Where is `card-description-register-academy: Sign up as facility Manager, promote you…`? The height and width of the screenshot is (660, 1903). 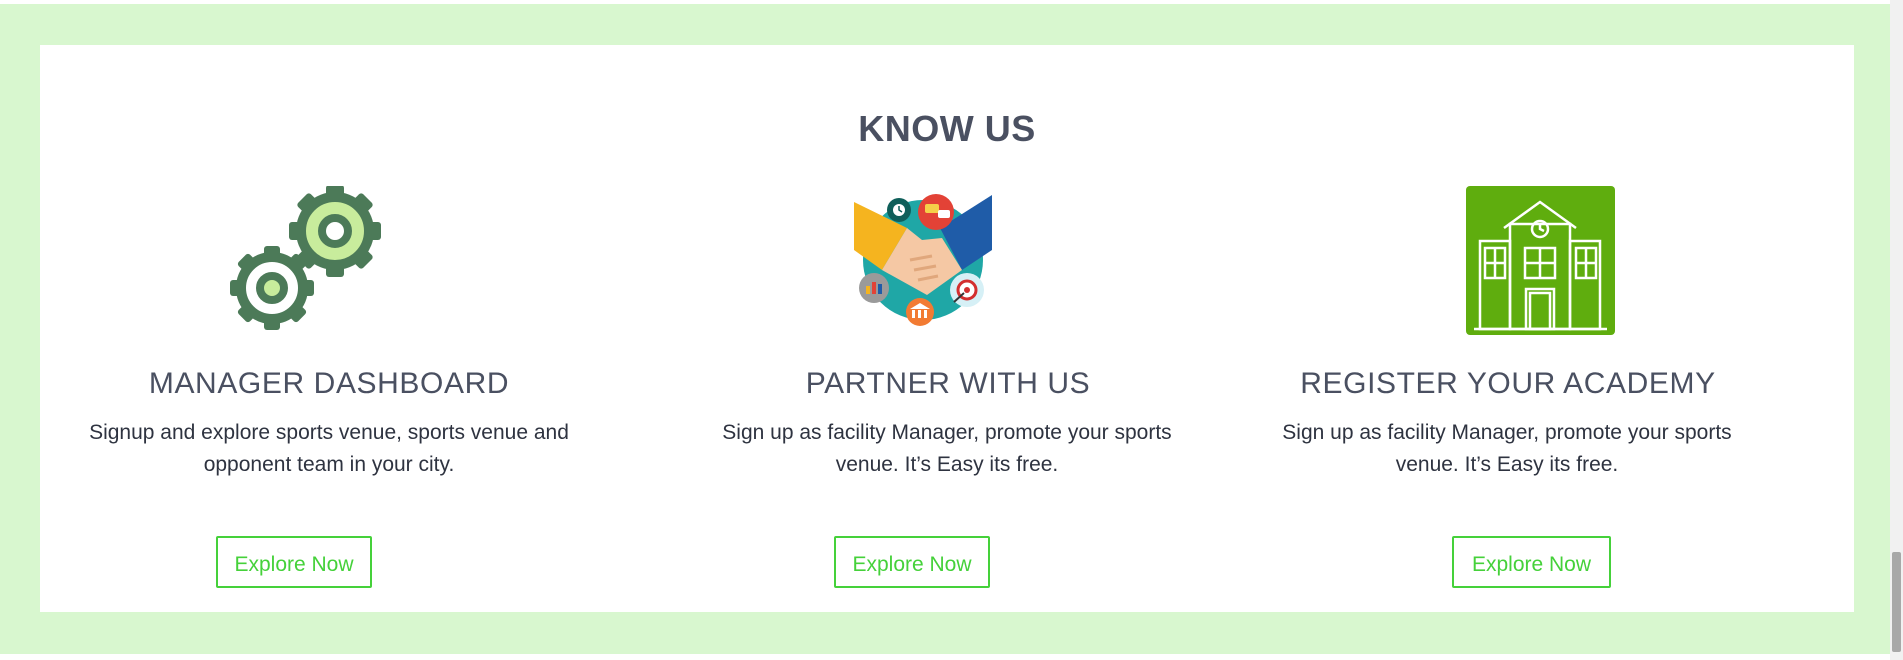
card-description-register-academy: Sign up as facility Manager, promote you… is located at coordinates (1507, 448).